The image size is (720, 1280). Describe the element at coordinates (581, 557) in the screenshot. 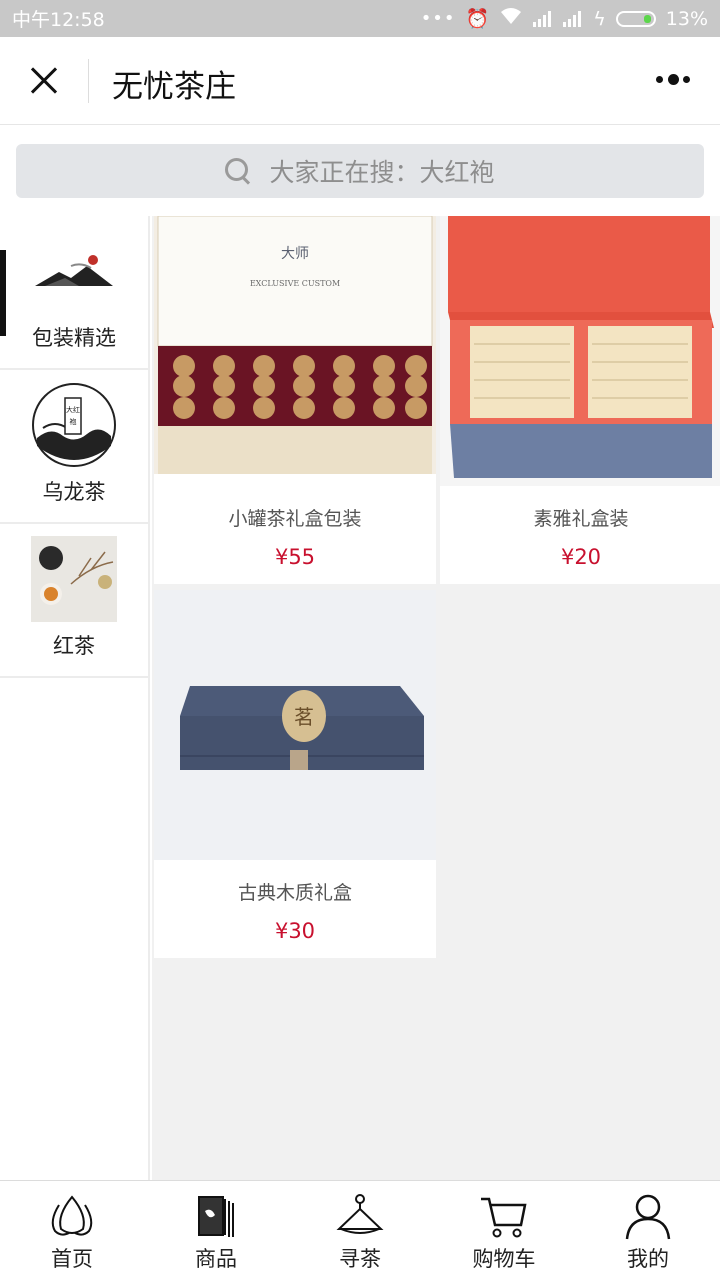

I see `product-price: ¥20` at that location.